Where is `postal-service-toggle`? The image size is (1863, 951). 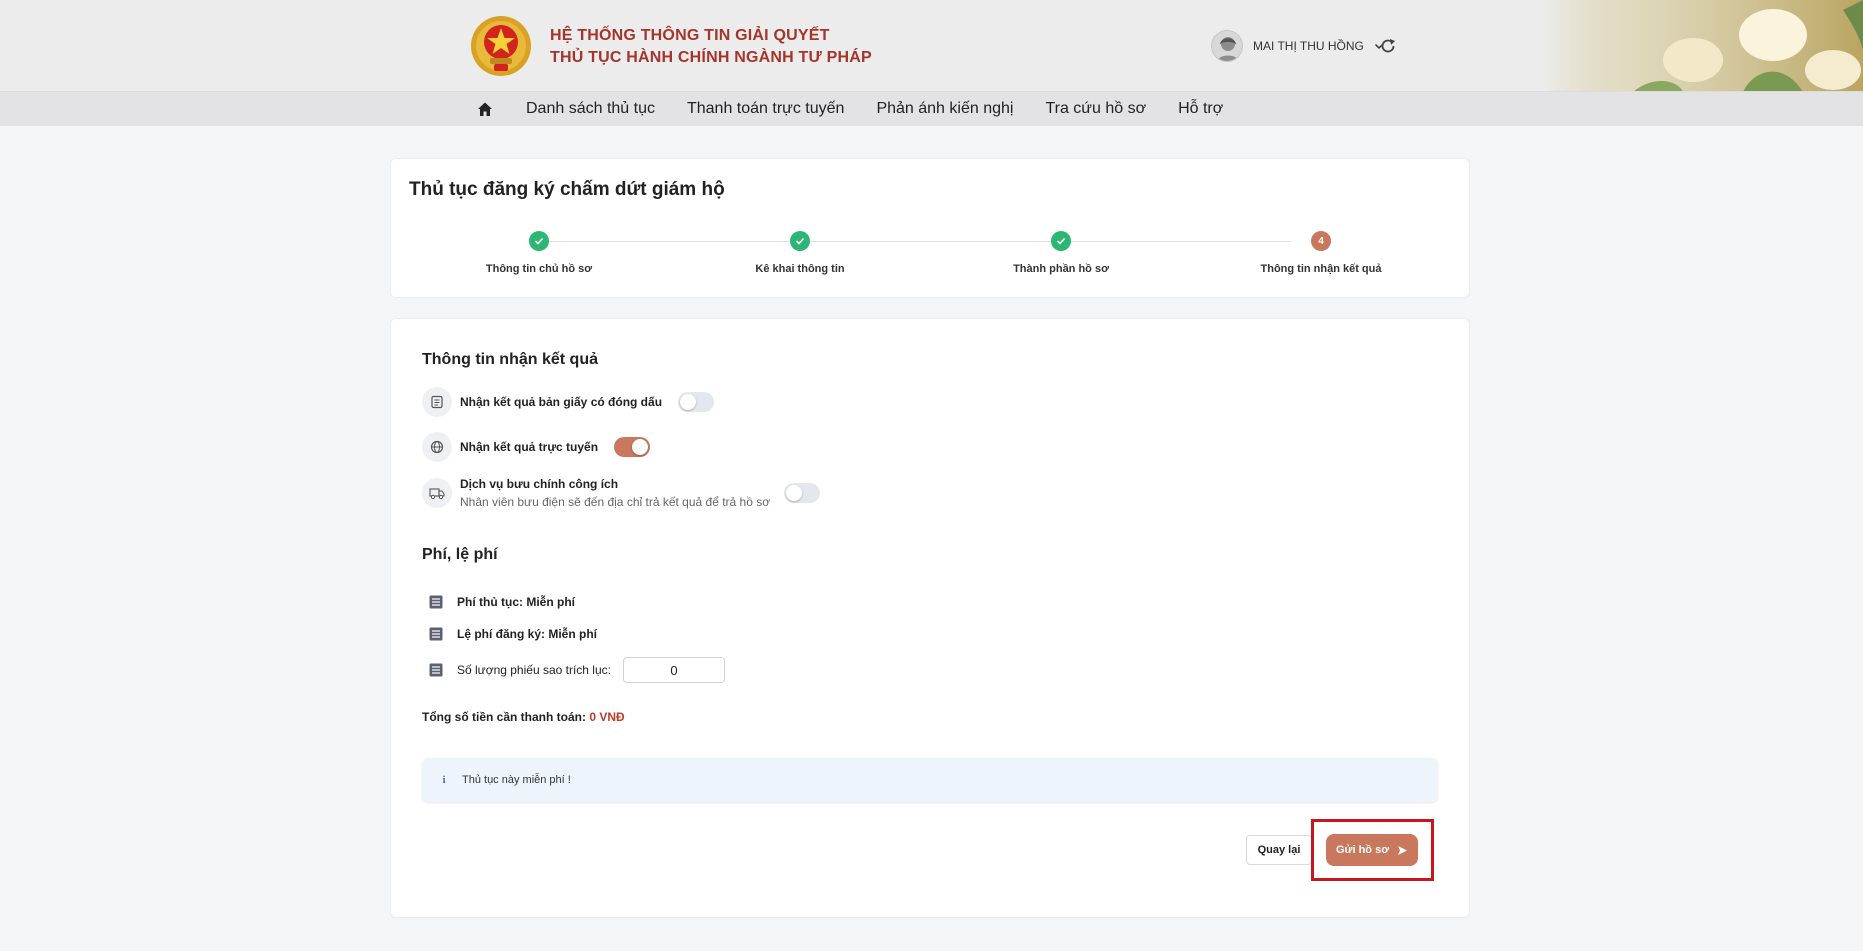
postal-service-toggle is located at coordinates (802, 493).